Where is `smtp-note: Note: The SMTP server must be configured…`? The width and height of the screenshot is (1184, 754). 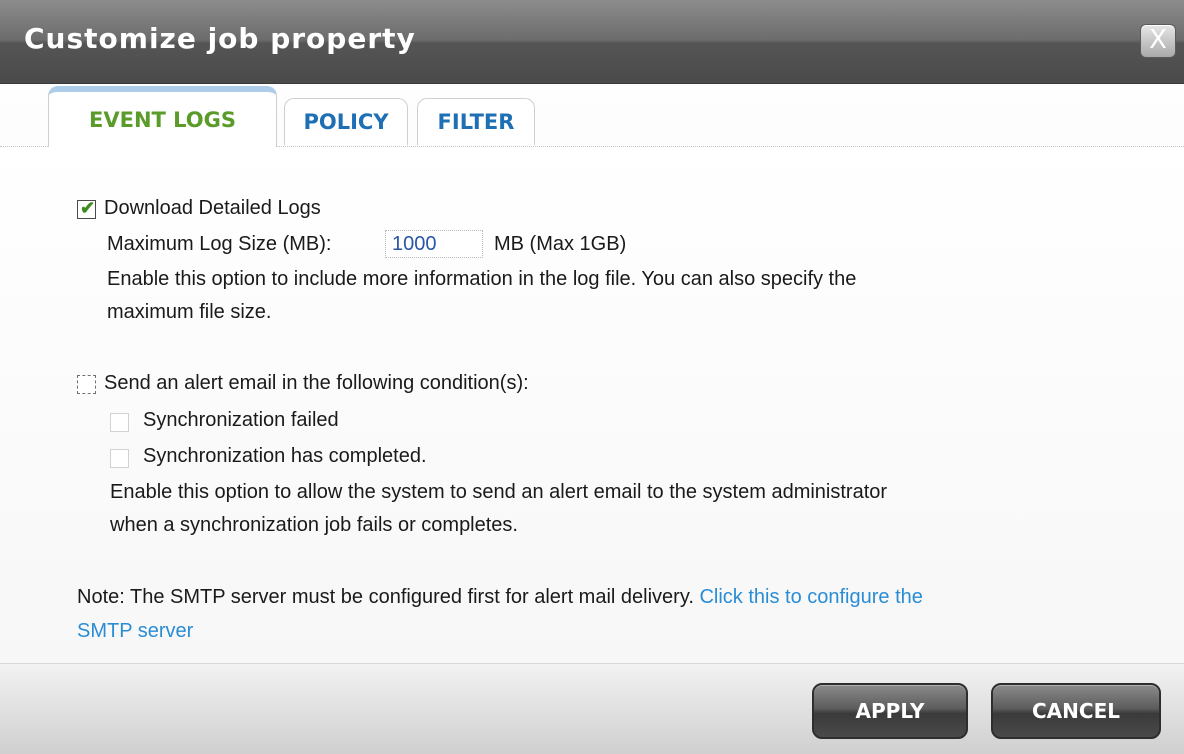 smtp-note: Note: The SMTP server must be configured… is located at coordinates (500, 597).